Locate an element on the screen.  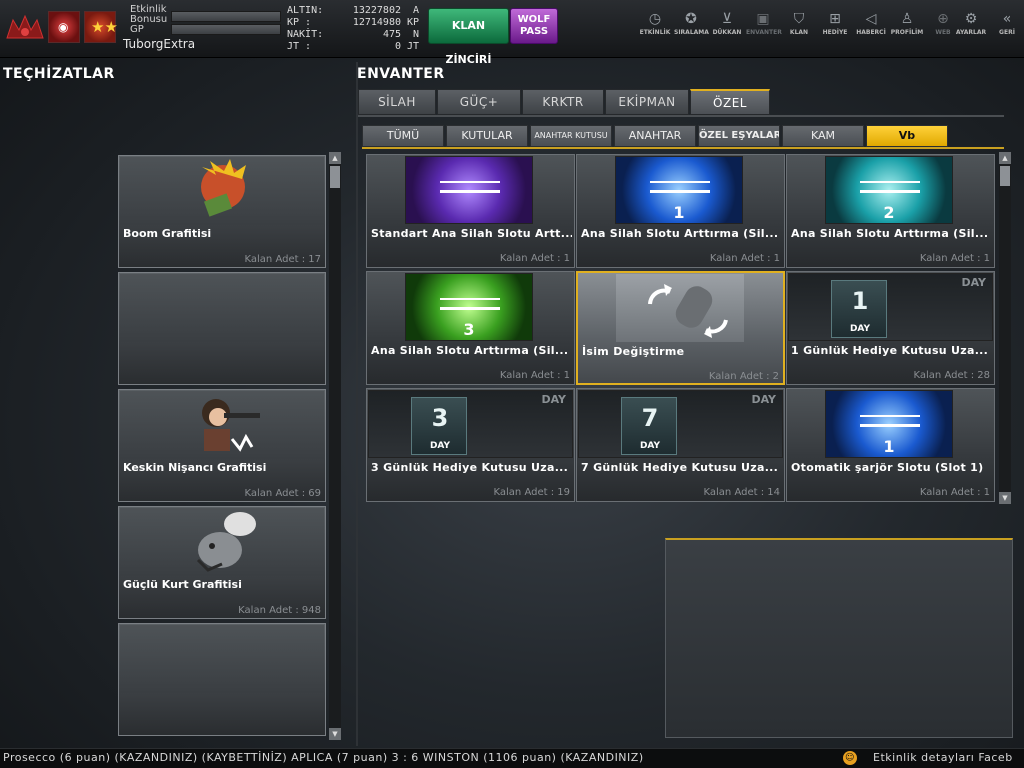
wolf-pass-button: WOLF PASS is located at coordinates (534, 26).